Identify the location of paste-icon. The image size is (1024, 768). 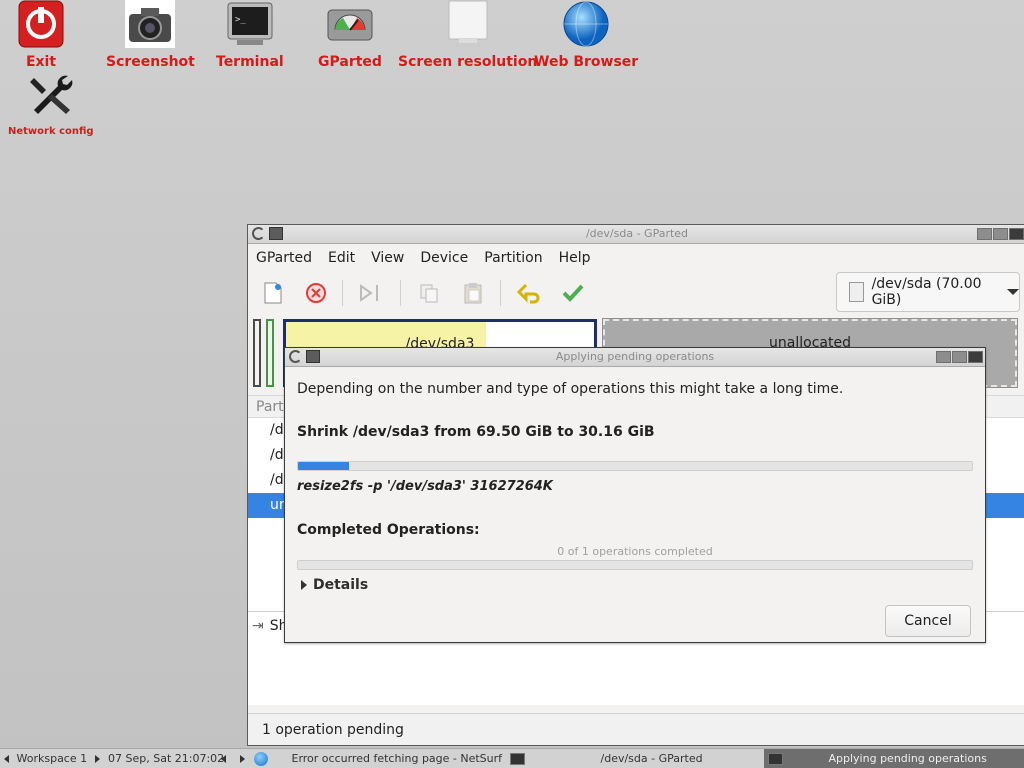
(473, 293).